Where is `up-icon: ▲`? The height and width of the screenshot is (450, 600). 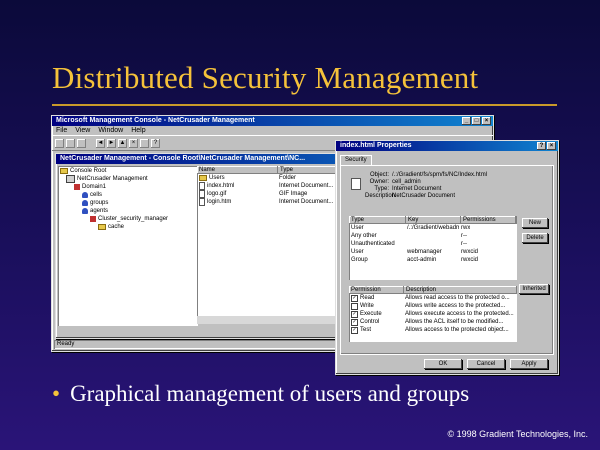 up-icon: ▲ is located at coordinates (122, 143).